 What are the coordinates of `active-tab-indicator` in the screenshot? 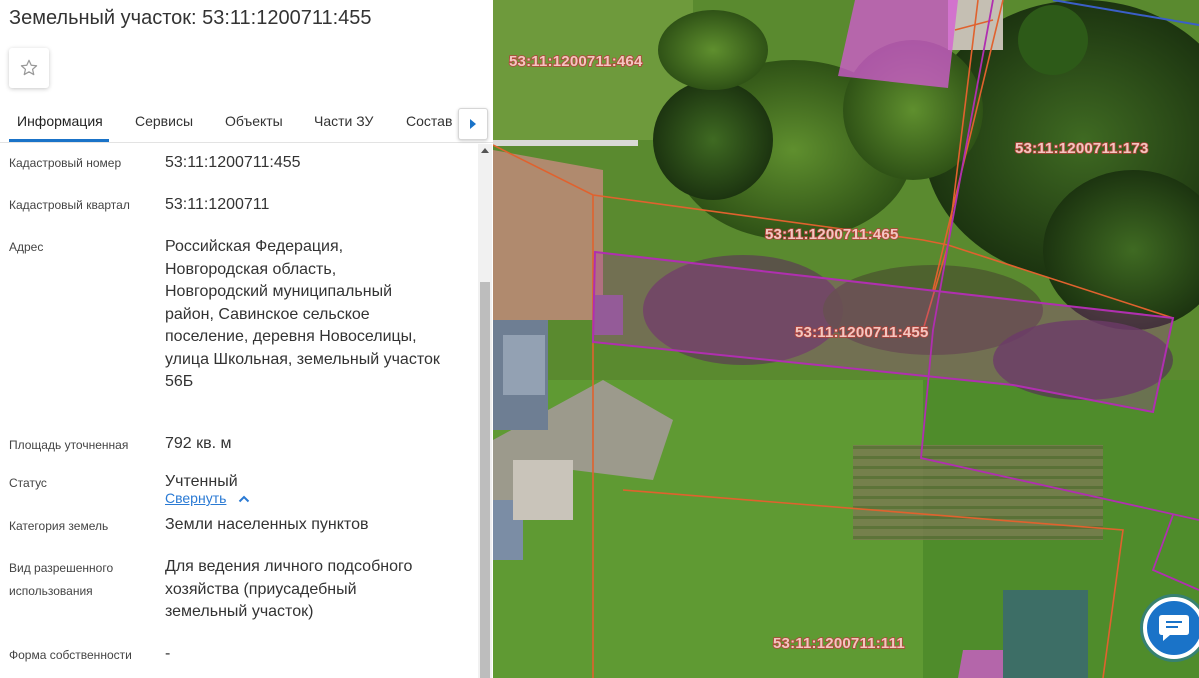 It's located at (59, 140).